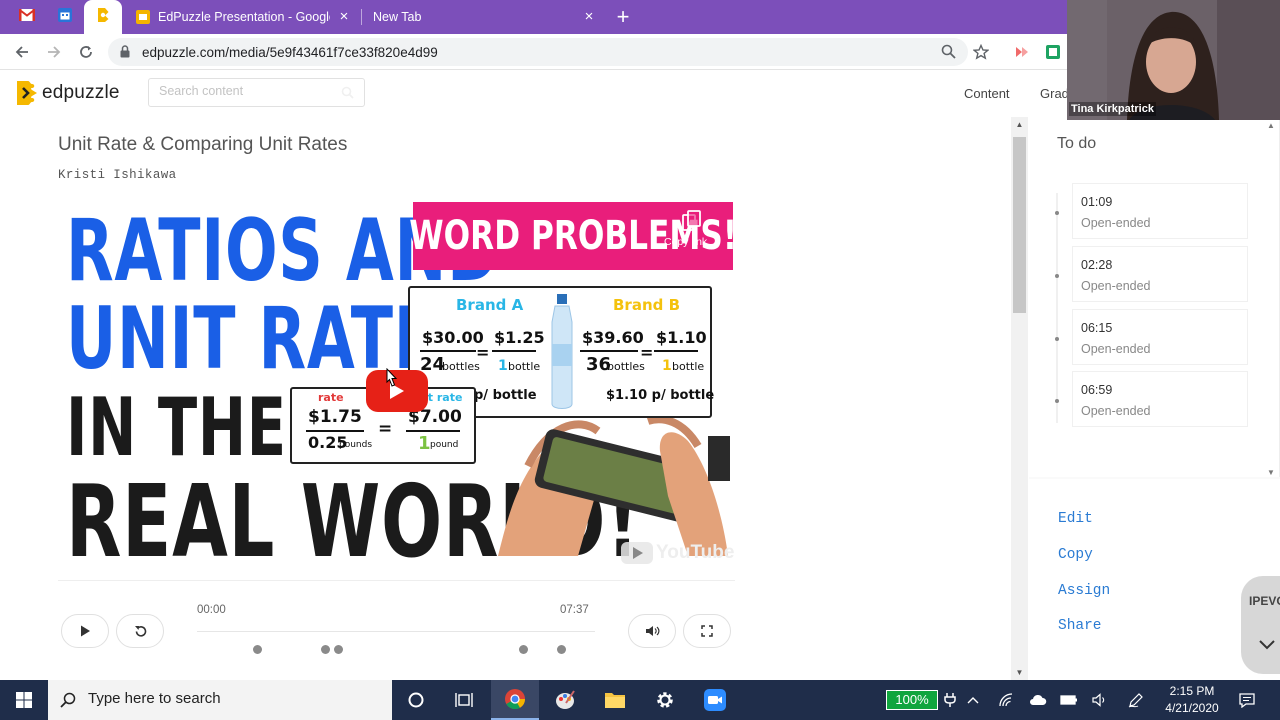 This screenshot has width=1280, height=720. What do you see at coordinates (1267, 645) in the screenshot?
I see `chevron-down-icon` at bounding box center [1267, 645].